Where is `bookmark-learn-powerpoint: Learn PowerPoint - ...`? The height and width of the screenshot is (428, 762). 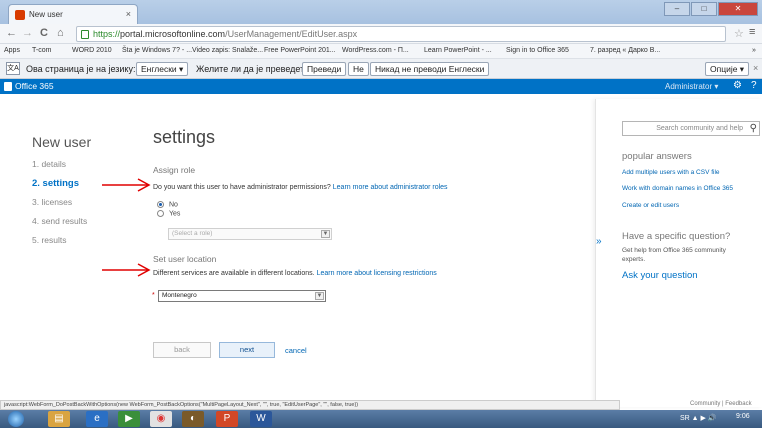
bookmark-learn-powerpoint: Learn PowerPoint - ... is located at coordinates (458, 50).